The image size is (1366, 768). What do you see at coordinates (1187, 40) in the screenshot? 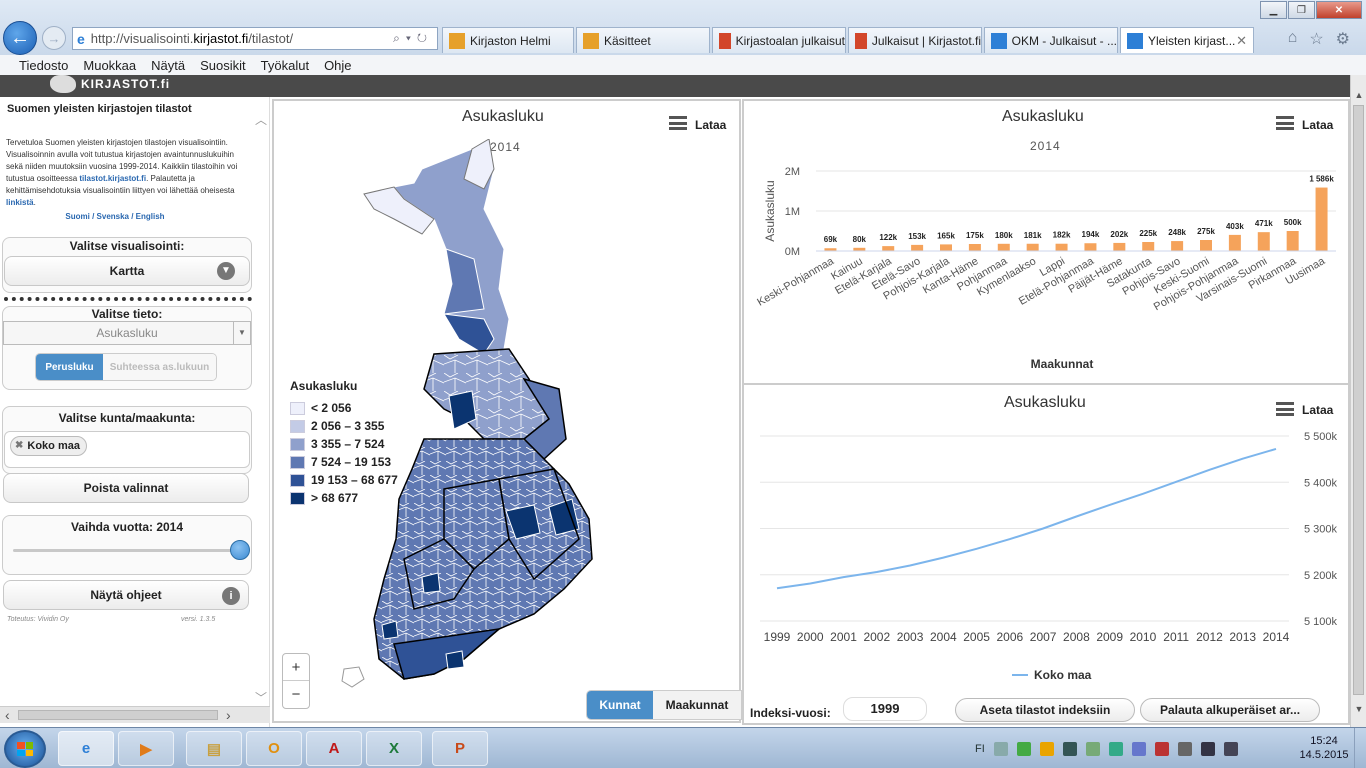
I see `browser-tab: Yleisten kirjast... ✕` at bounding box center [1187, 40].